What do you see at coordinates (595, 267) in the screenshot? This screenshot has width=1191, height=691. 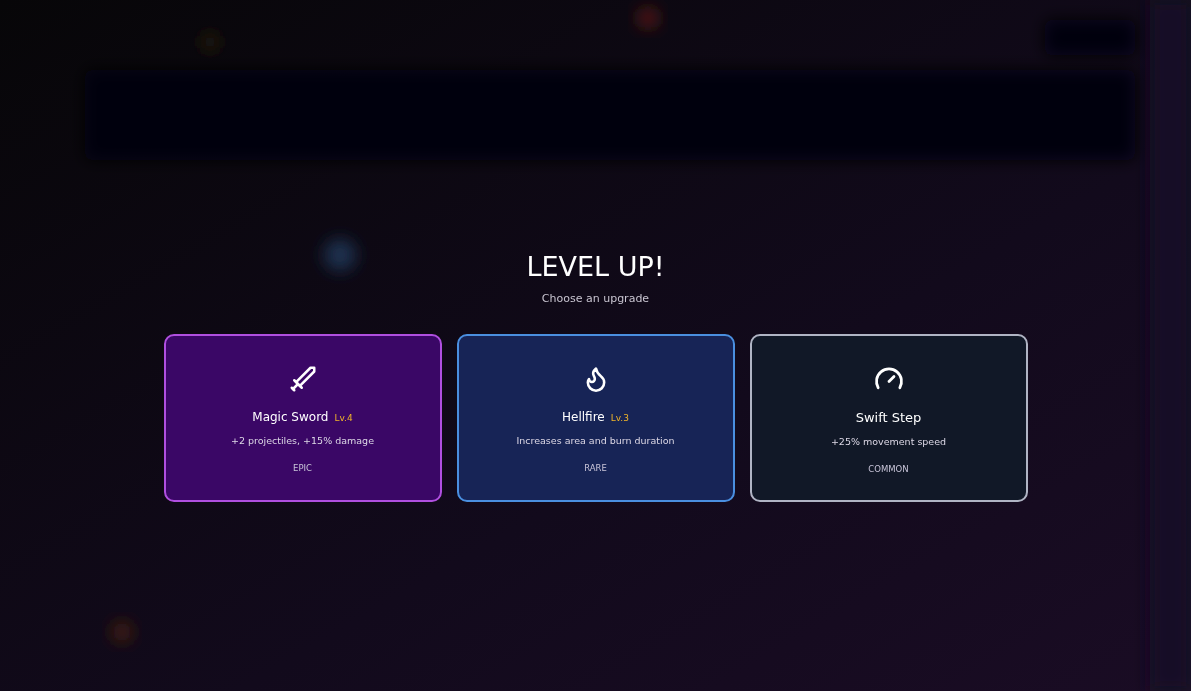 I see `level-up-title: LEVEL UP!` at bounding box center [595, 267].